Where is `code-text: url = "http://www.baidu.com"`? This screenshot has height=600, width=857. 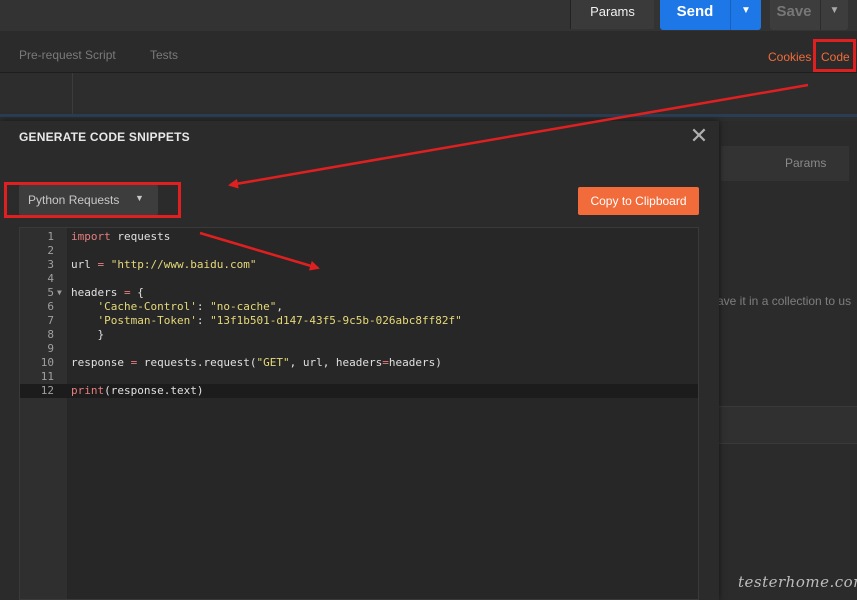
code-text: url = "http://www.baidu.com" is located at coordinates (164, 264).